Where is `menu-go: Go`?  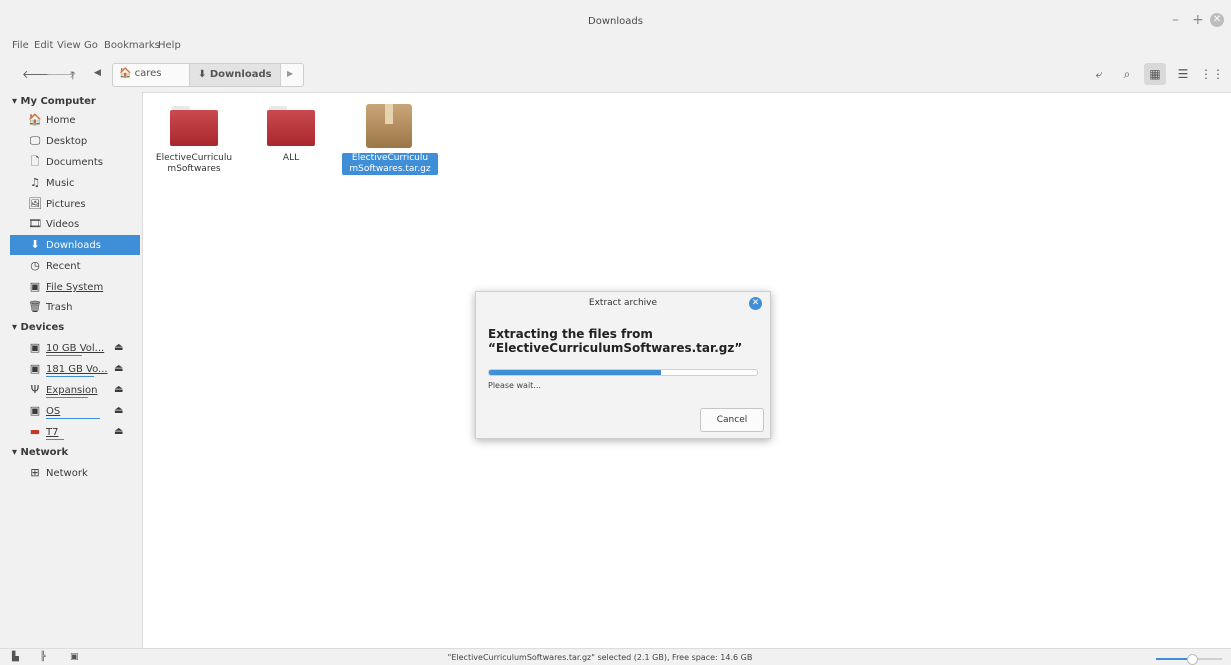
menu-go: Go is located at coordinates (91, 45).